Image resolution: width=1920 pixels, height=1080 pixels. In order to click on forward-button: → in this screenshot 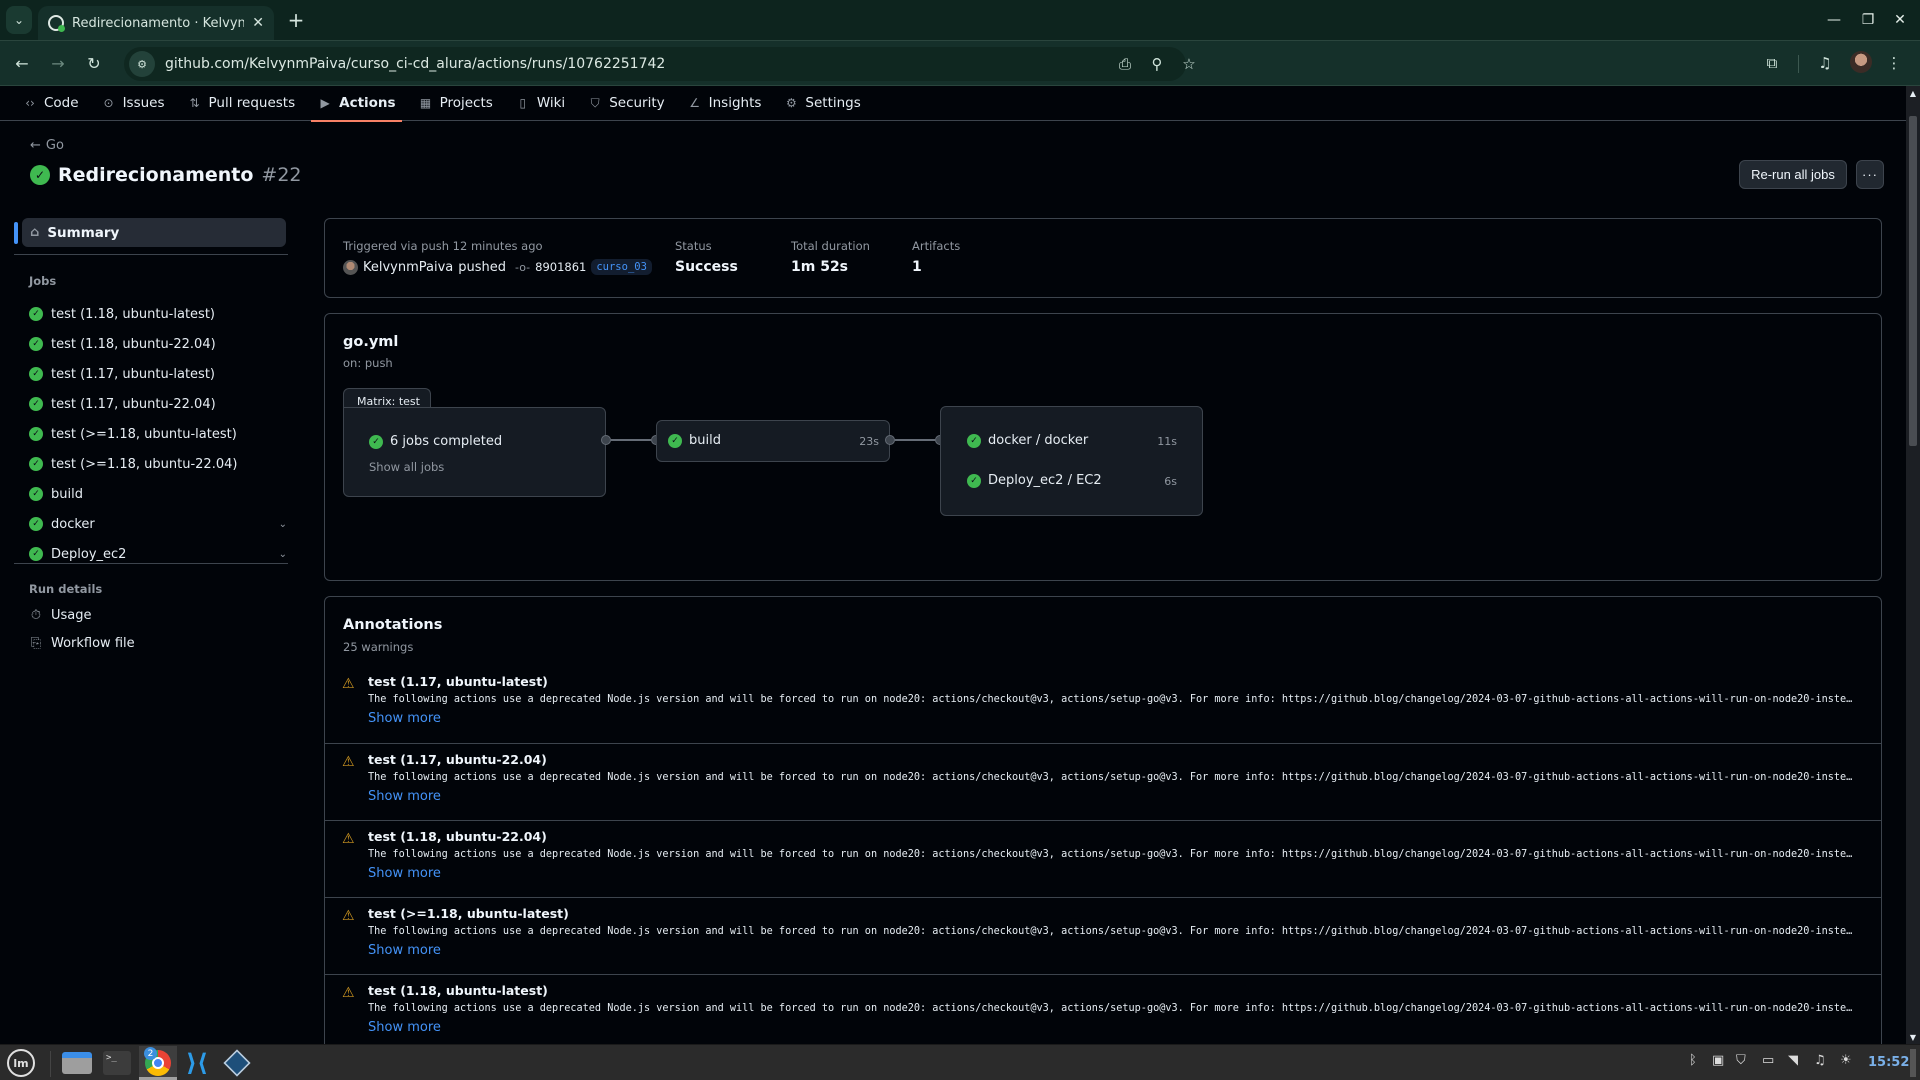, I will do `click(58, 63)`.